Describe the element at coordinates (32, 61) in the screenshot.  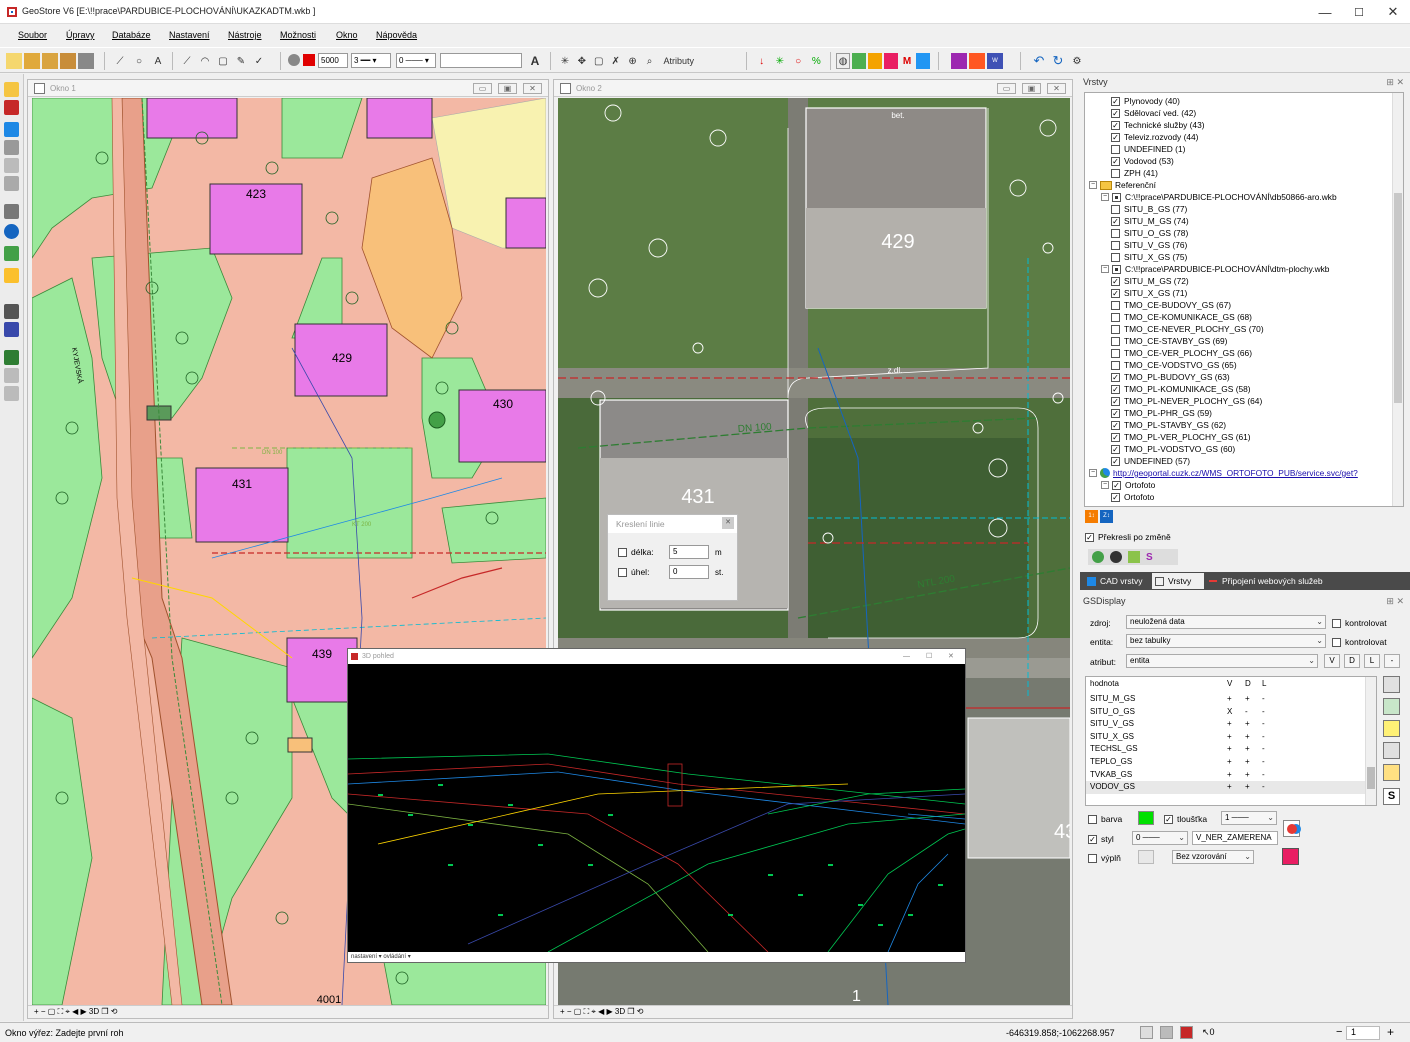
I see `open-file-icon` at that location.